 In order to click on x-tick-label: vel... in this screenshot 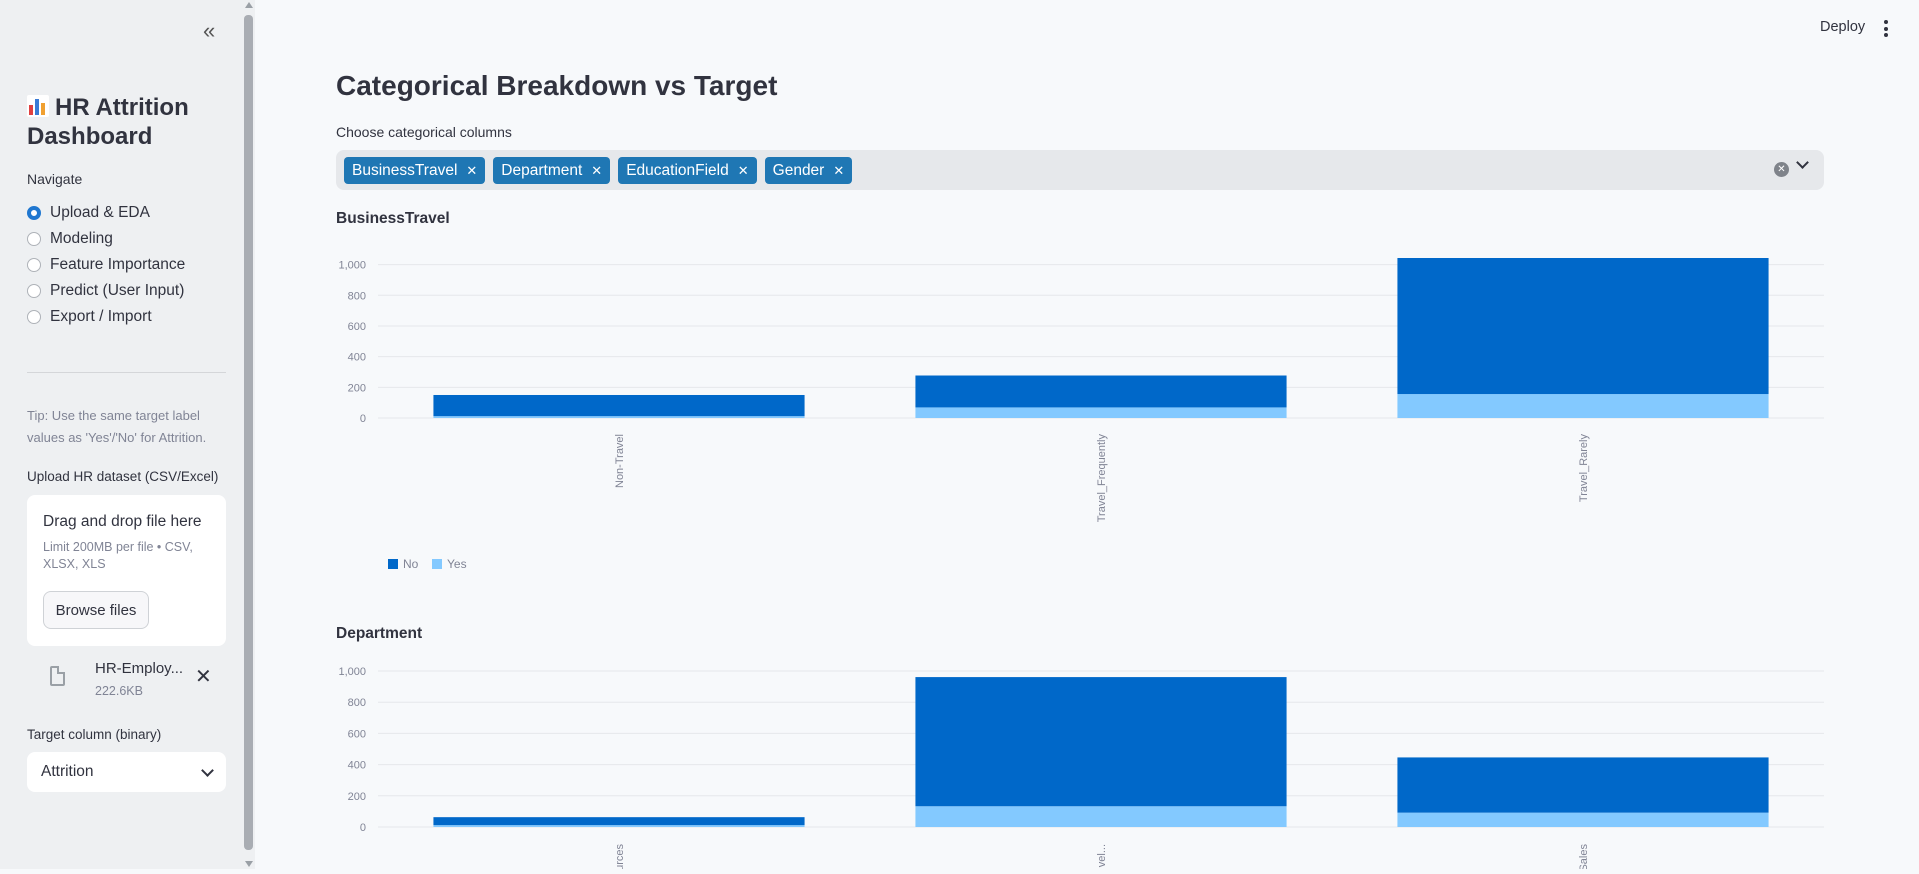, I will do `click(1102, 855)`.